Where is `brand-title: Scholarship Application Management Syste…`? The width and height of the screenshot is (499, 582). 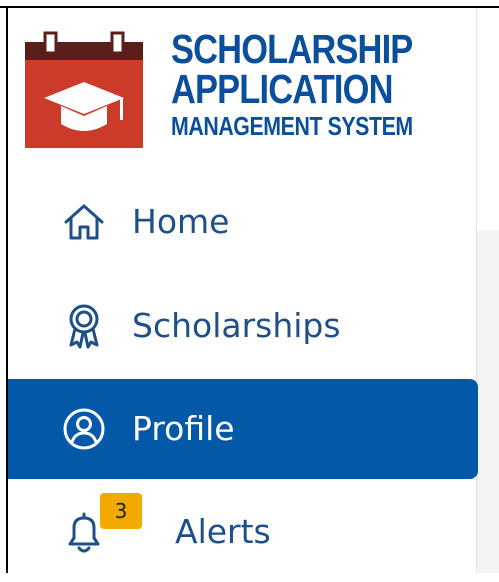
brand-title: Scholarship Application Management Syste… is located at coordinates (318, 83).